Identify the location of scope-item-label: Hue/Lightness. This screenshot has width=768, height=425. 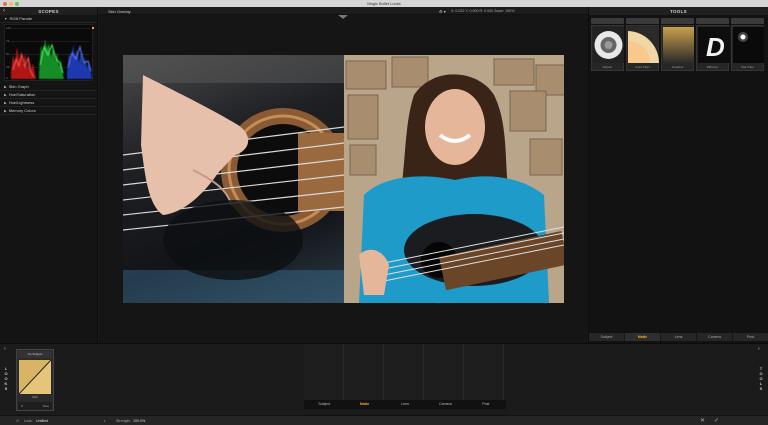
(21, 102).